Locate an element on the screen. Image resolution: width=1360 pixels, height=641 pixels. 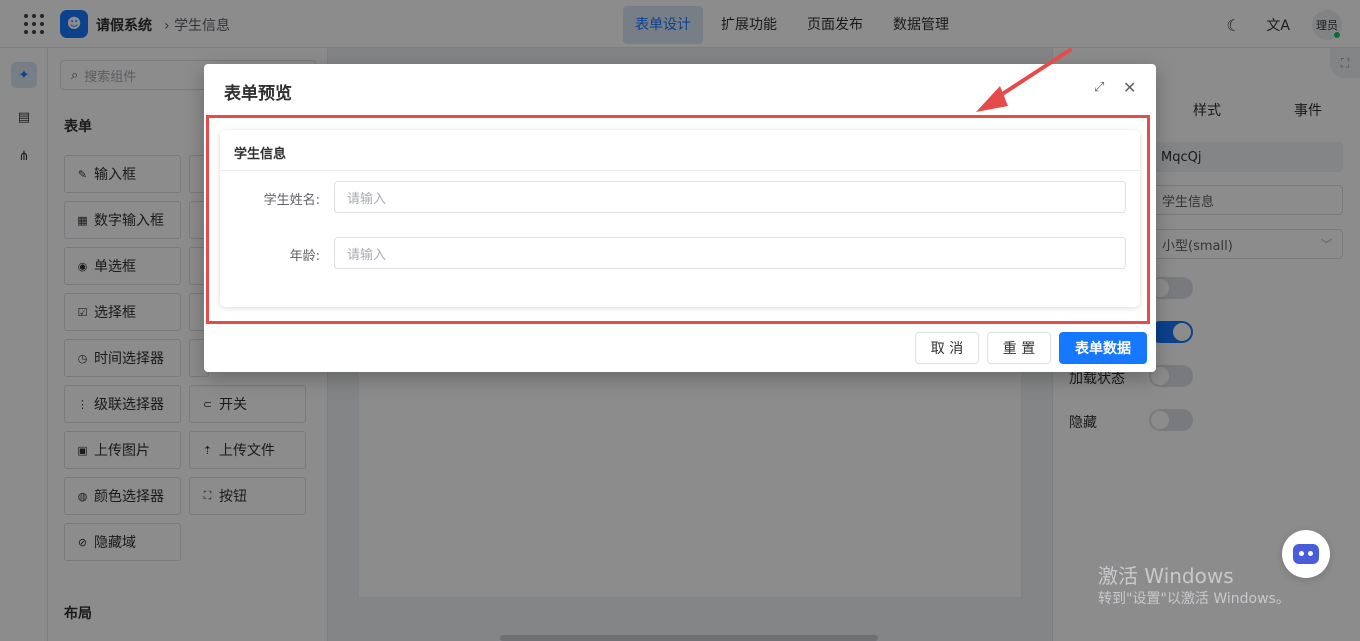
annotation-arrow is located at coordinates (1024, 80).